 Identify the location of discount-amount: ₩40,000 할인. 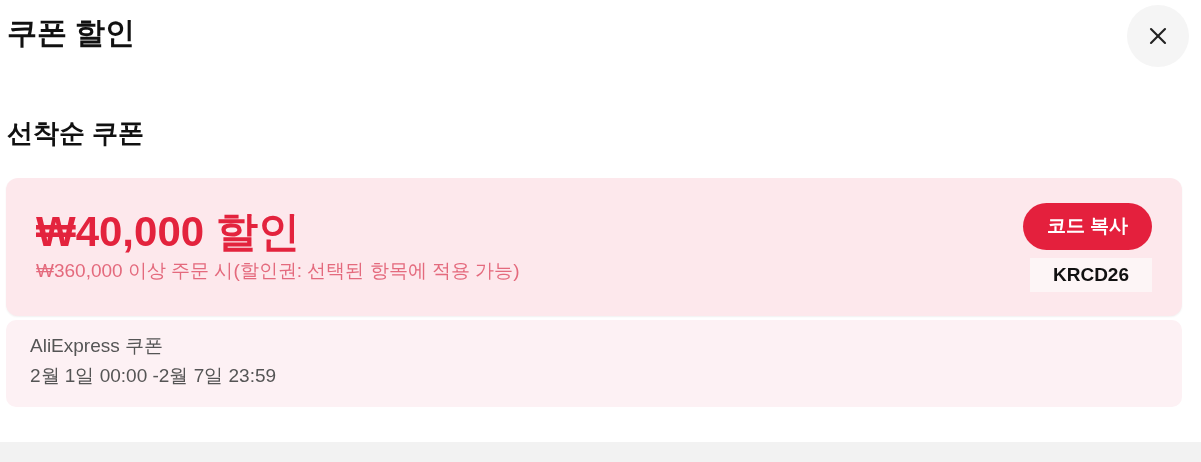
(168, 232).